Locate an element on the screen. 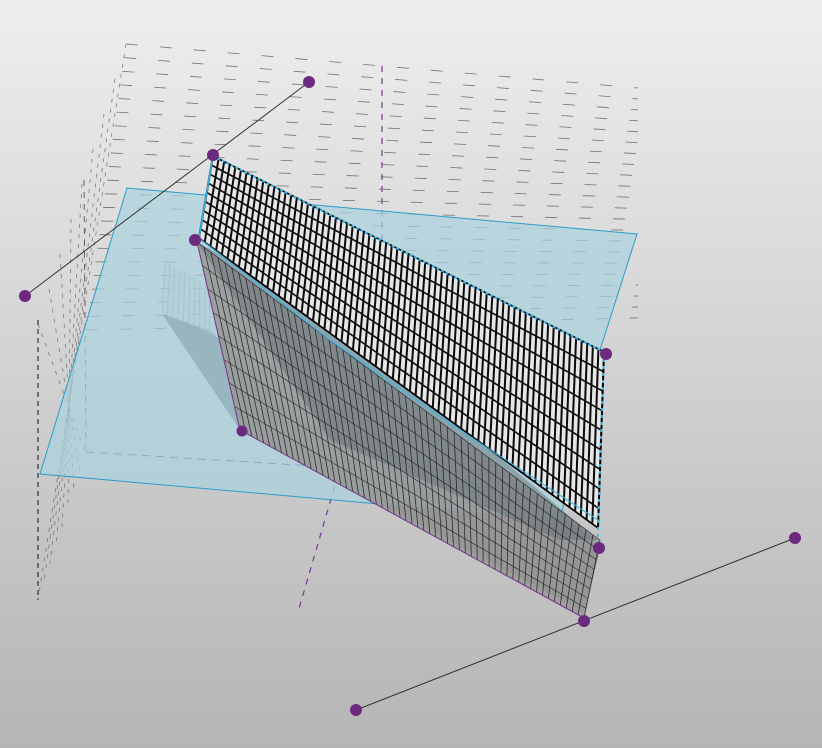  control-handle-surface-bottom-left is located at coordinates (242, 431).